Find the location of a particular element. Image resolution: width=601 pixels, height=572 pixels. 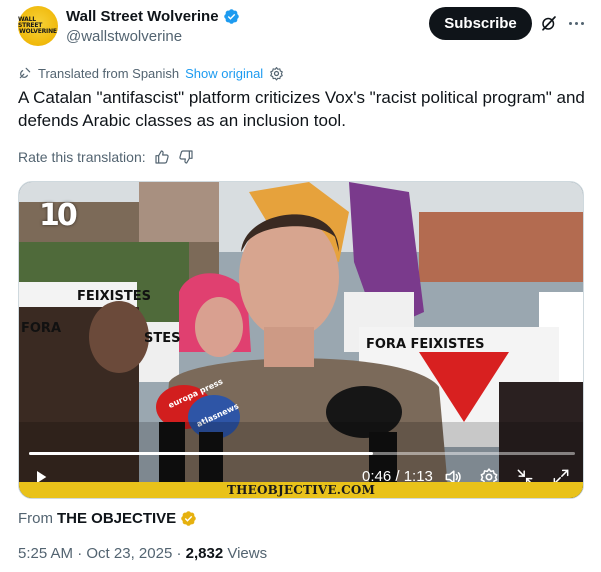

settings-icon is located at coordinates (276, 73).